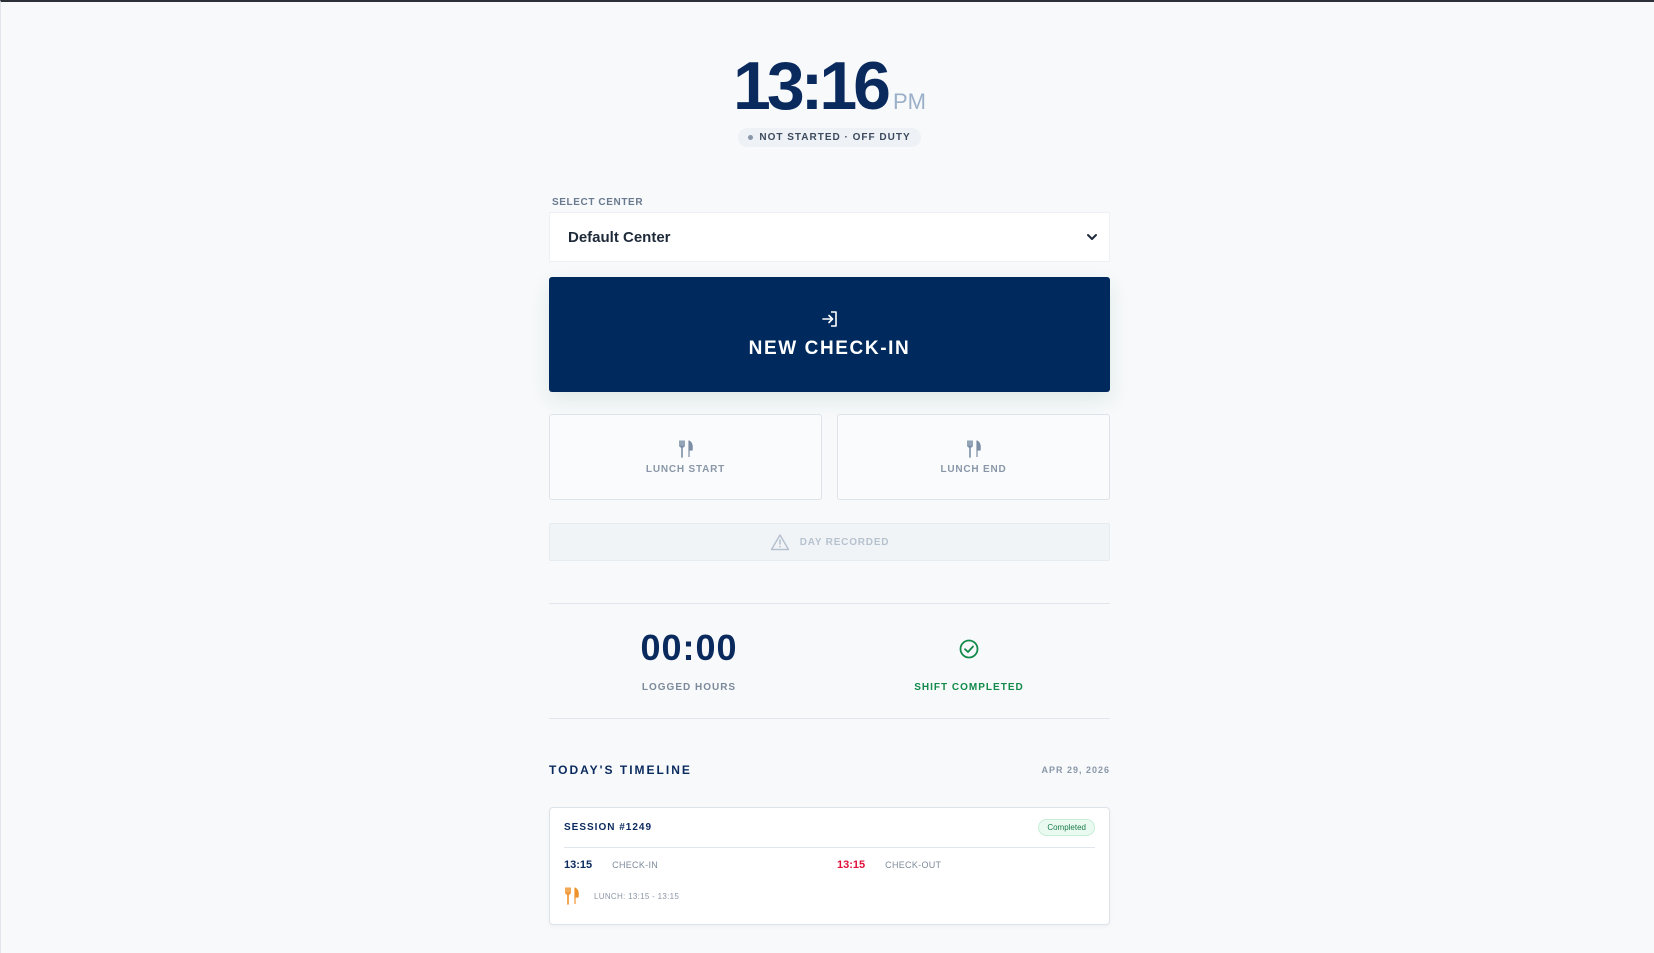  Describe the element at coordinates (812, 86) in the screenshot. I see `current-time: 13:16` at that location.